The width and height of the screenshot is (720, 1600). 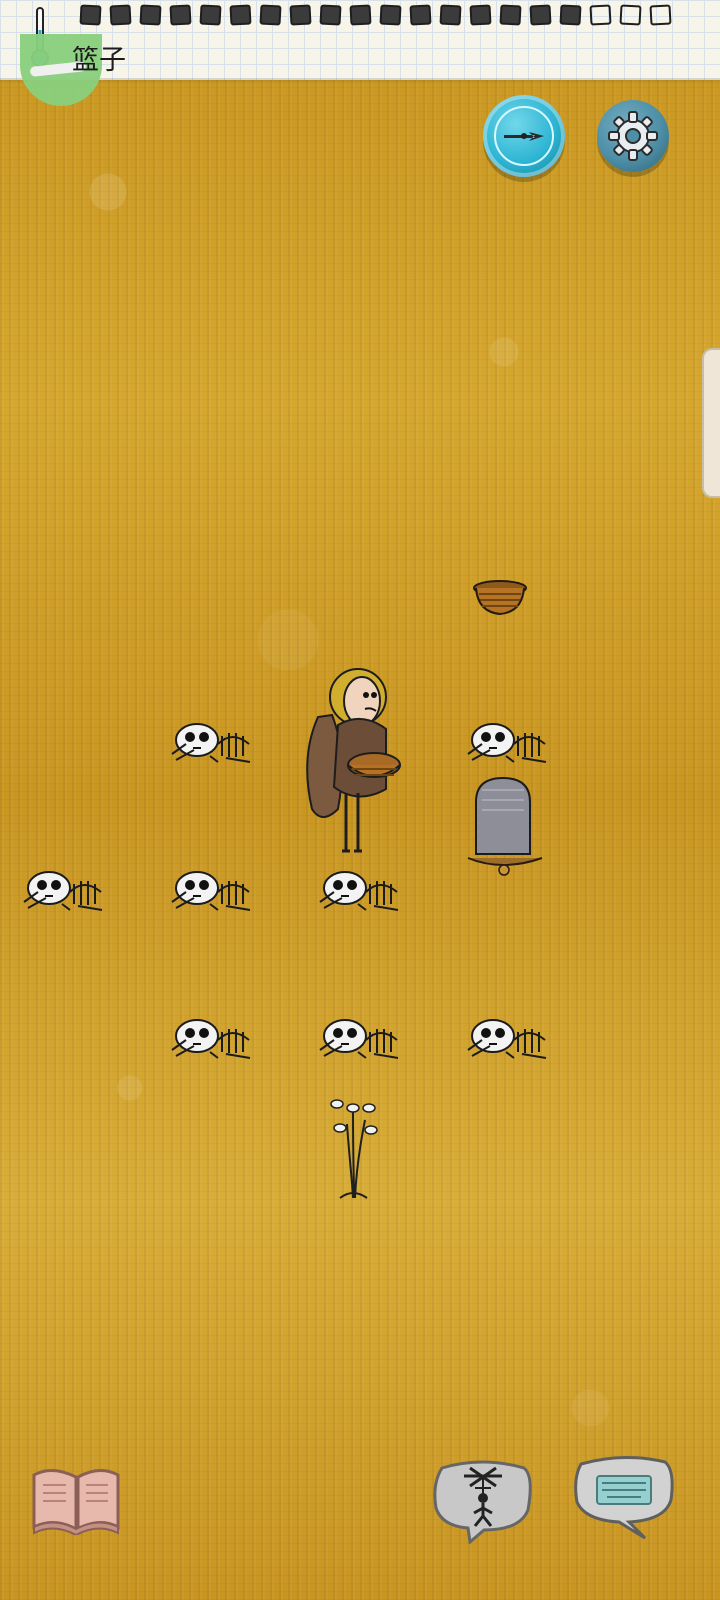 I want to click on emote-button, so click(x=483, y=1501).